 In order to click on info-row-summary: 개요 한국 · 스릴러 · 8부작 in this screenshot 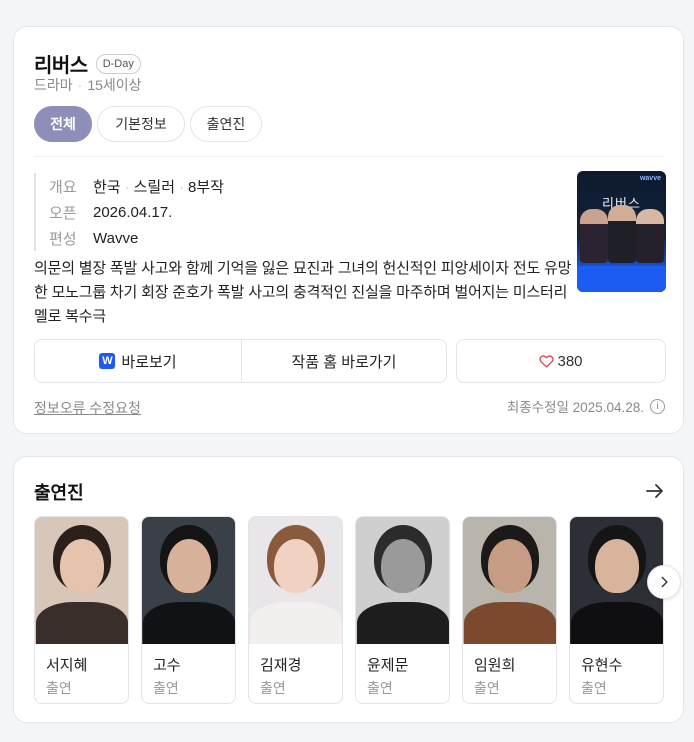, I will do `click(136, 186)`.